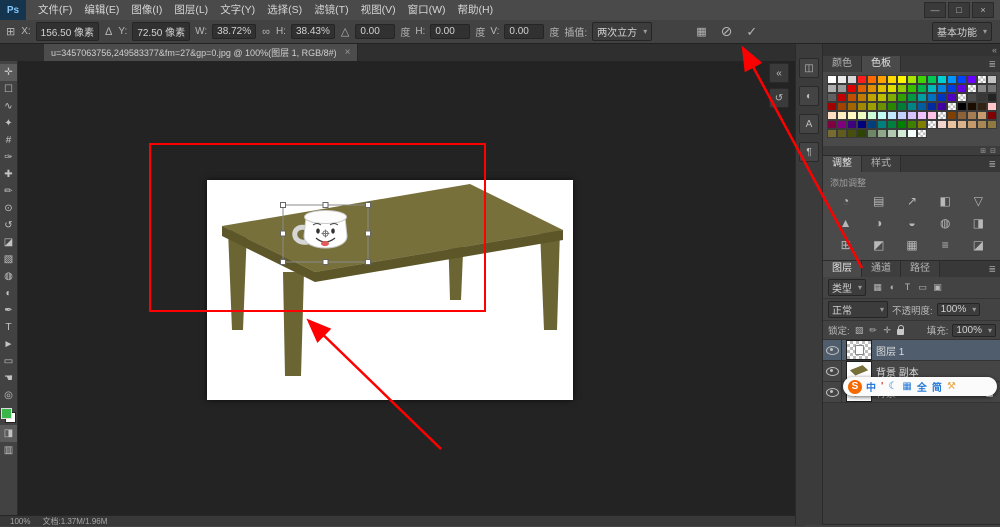 This screenshot has width=1000, height=527. What do you see at coordinates (882, 386) in the screenshot?
I see `ime-punctuation-icon: '` at bounding box center [882, 386].